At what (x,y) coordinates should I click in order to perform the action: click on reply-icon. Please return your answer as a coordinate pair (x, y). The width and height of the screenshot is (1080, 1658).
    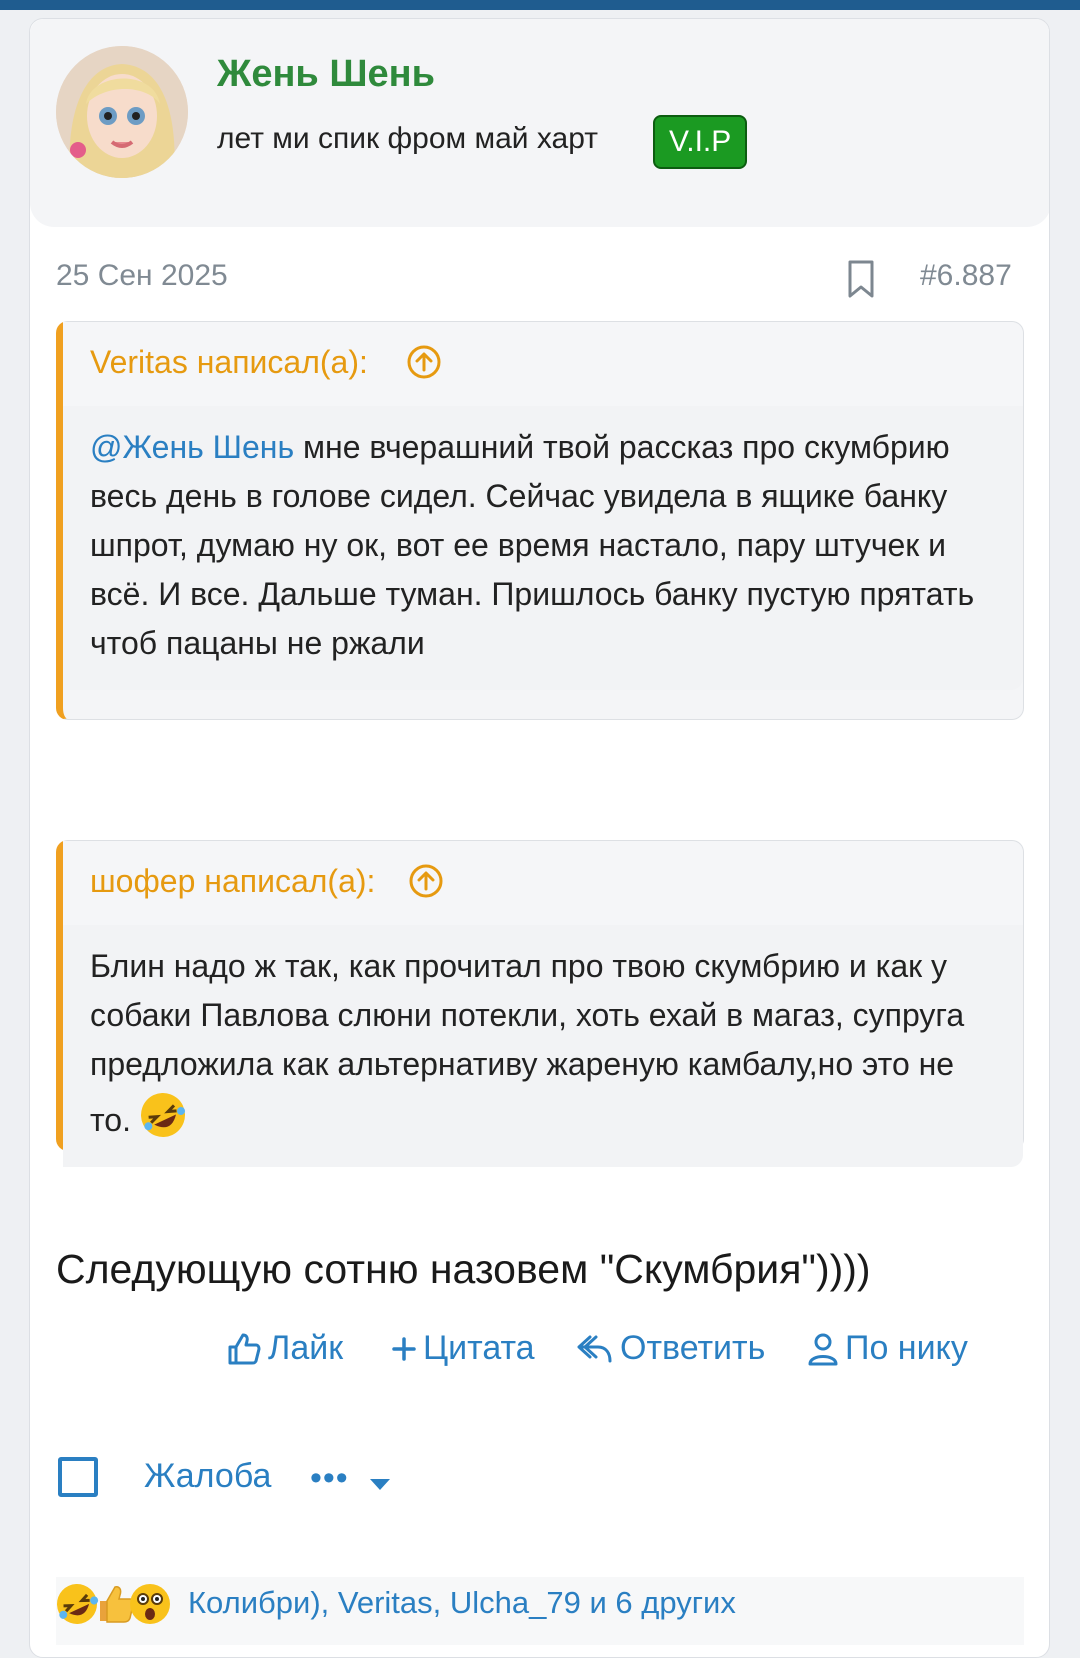
    Looking at the image, I should click on (594, 1348).